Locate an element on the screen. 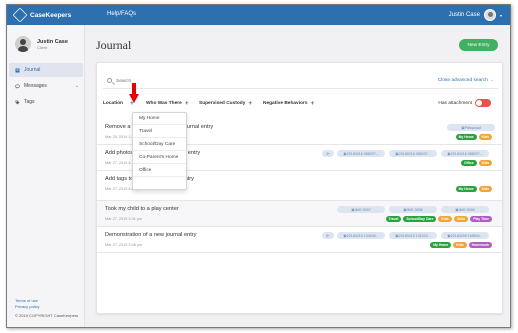 The height and width of the screenshot is (333, 518). app-logo: CaseKeepers is located at coordinates (41, 15).